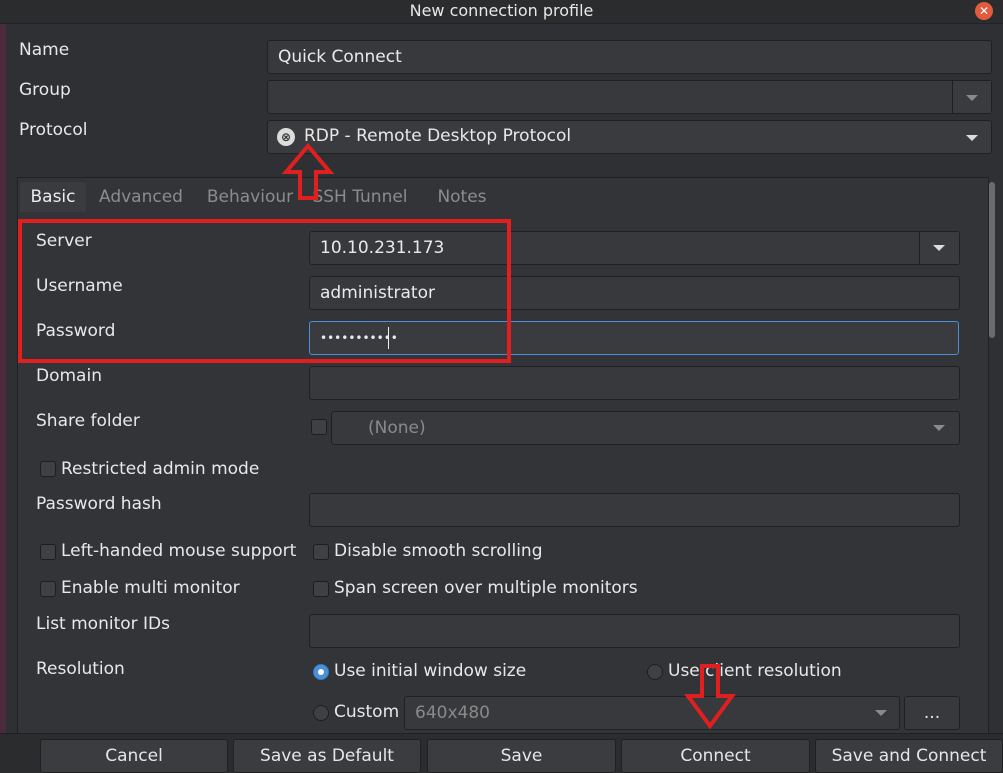 This screenshot has height=773, width=1003. What do you see at coordinates (3, 398) in the screenshot?
I see `desktop-edge` at bounding box center [3, 398].